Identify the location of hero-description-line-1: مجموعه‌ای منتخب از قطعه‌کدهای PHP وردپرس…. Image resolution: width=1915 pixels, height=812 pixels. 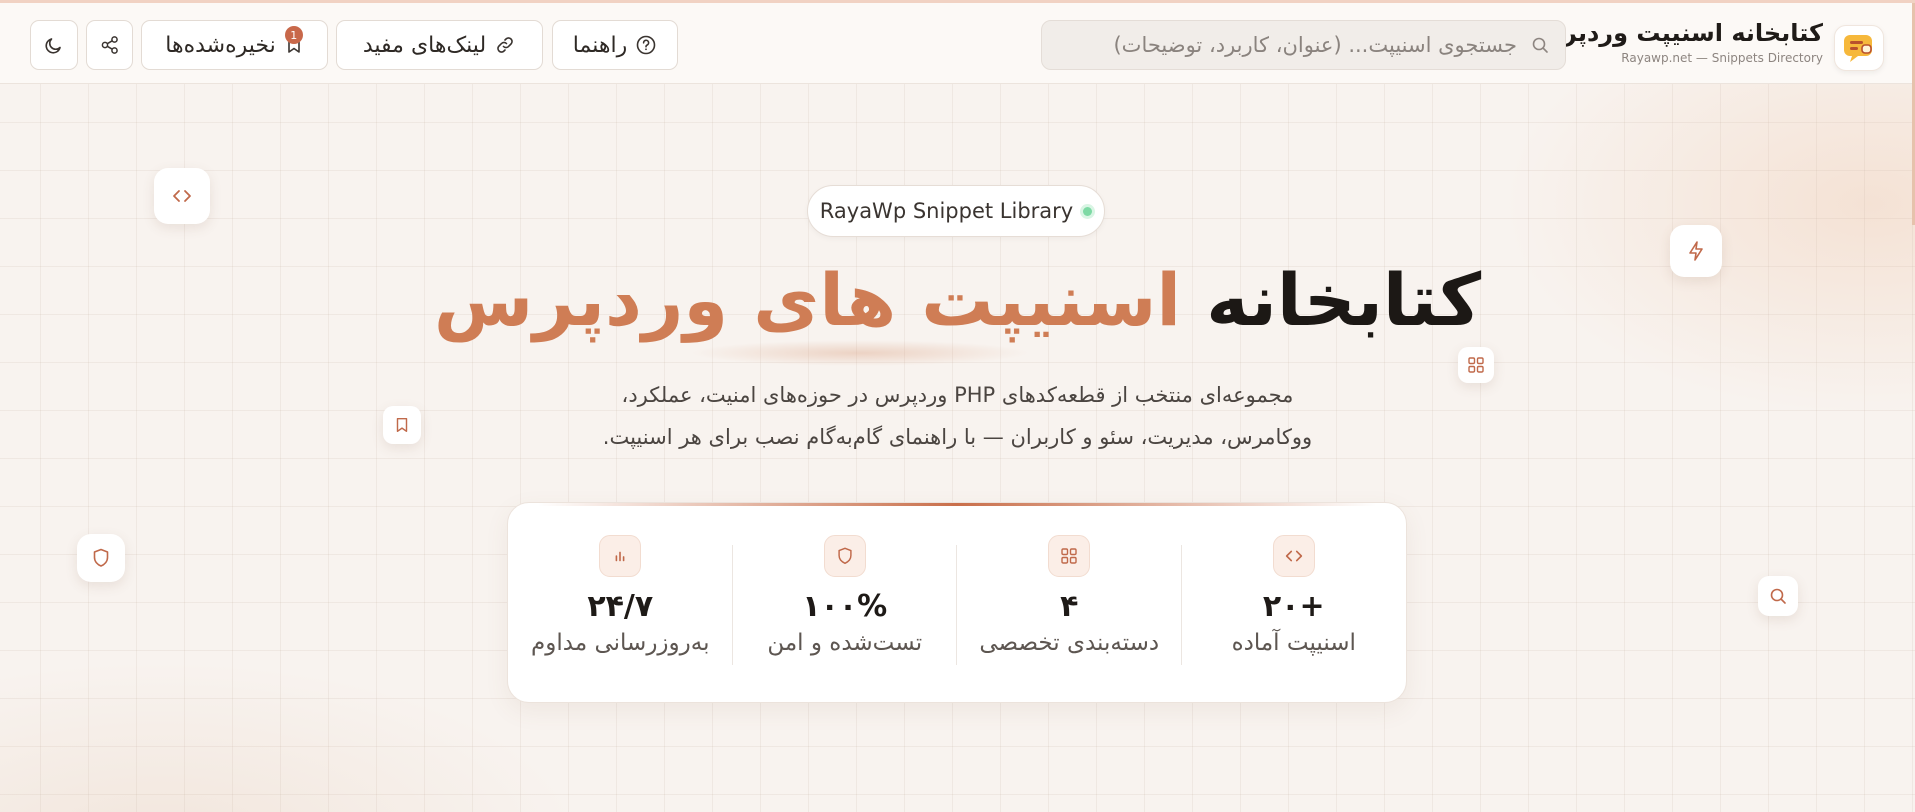
(957, 395).